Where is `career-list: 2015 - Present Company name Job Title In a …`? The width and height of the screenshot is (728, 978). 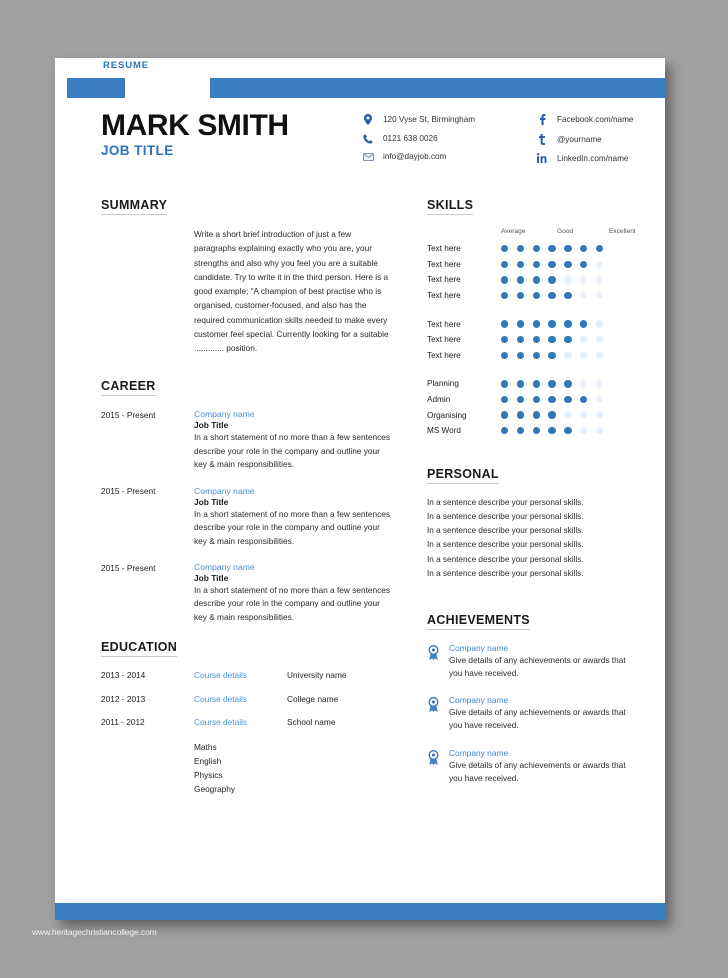
career-list: 2015 - Present Company name Job Title In a … is located at coordinates (246, 516).